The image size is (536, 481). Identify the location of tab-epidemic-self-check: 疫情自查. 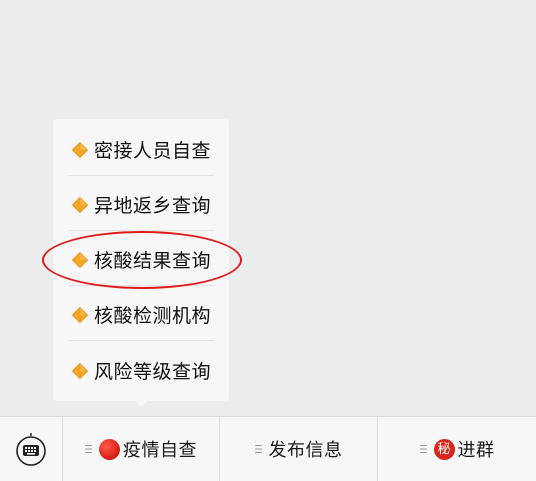
(141, 449).